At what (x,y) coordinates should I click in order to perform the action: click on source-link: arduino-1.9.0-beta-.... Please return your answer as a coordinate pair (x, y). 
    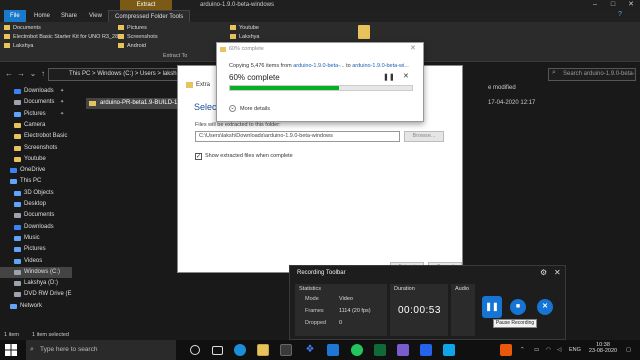
    Looking at the image, I should click on (318, 66).